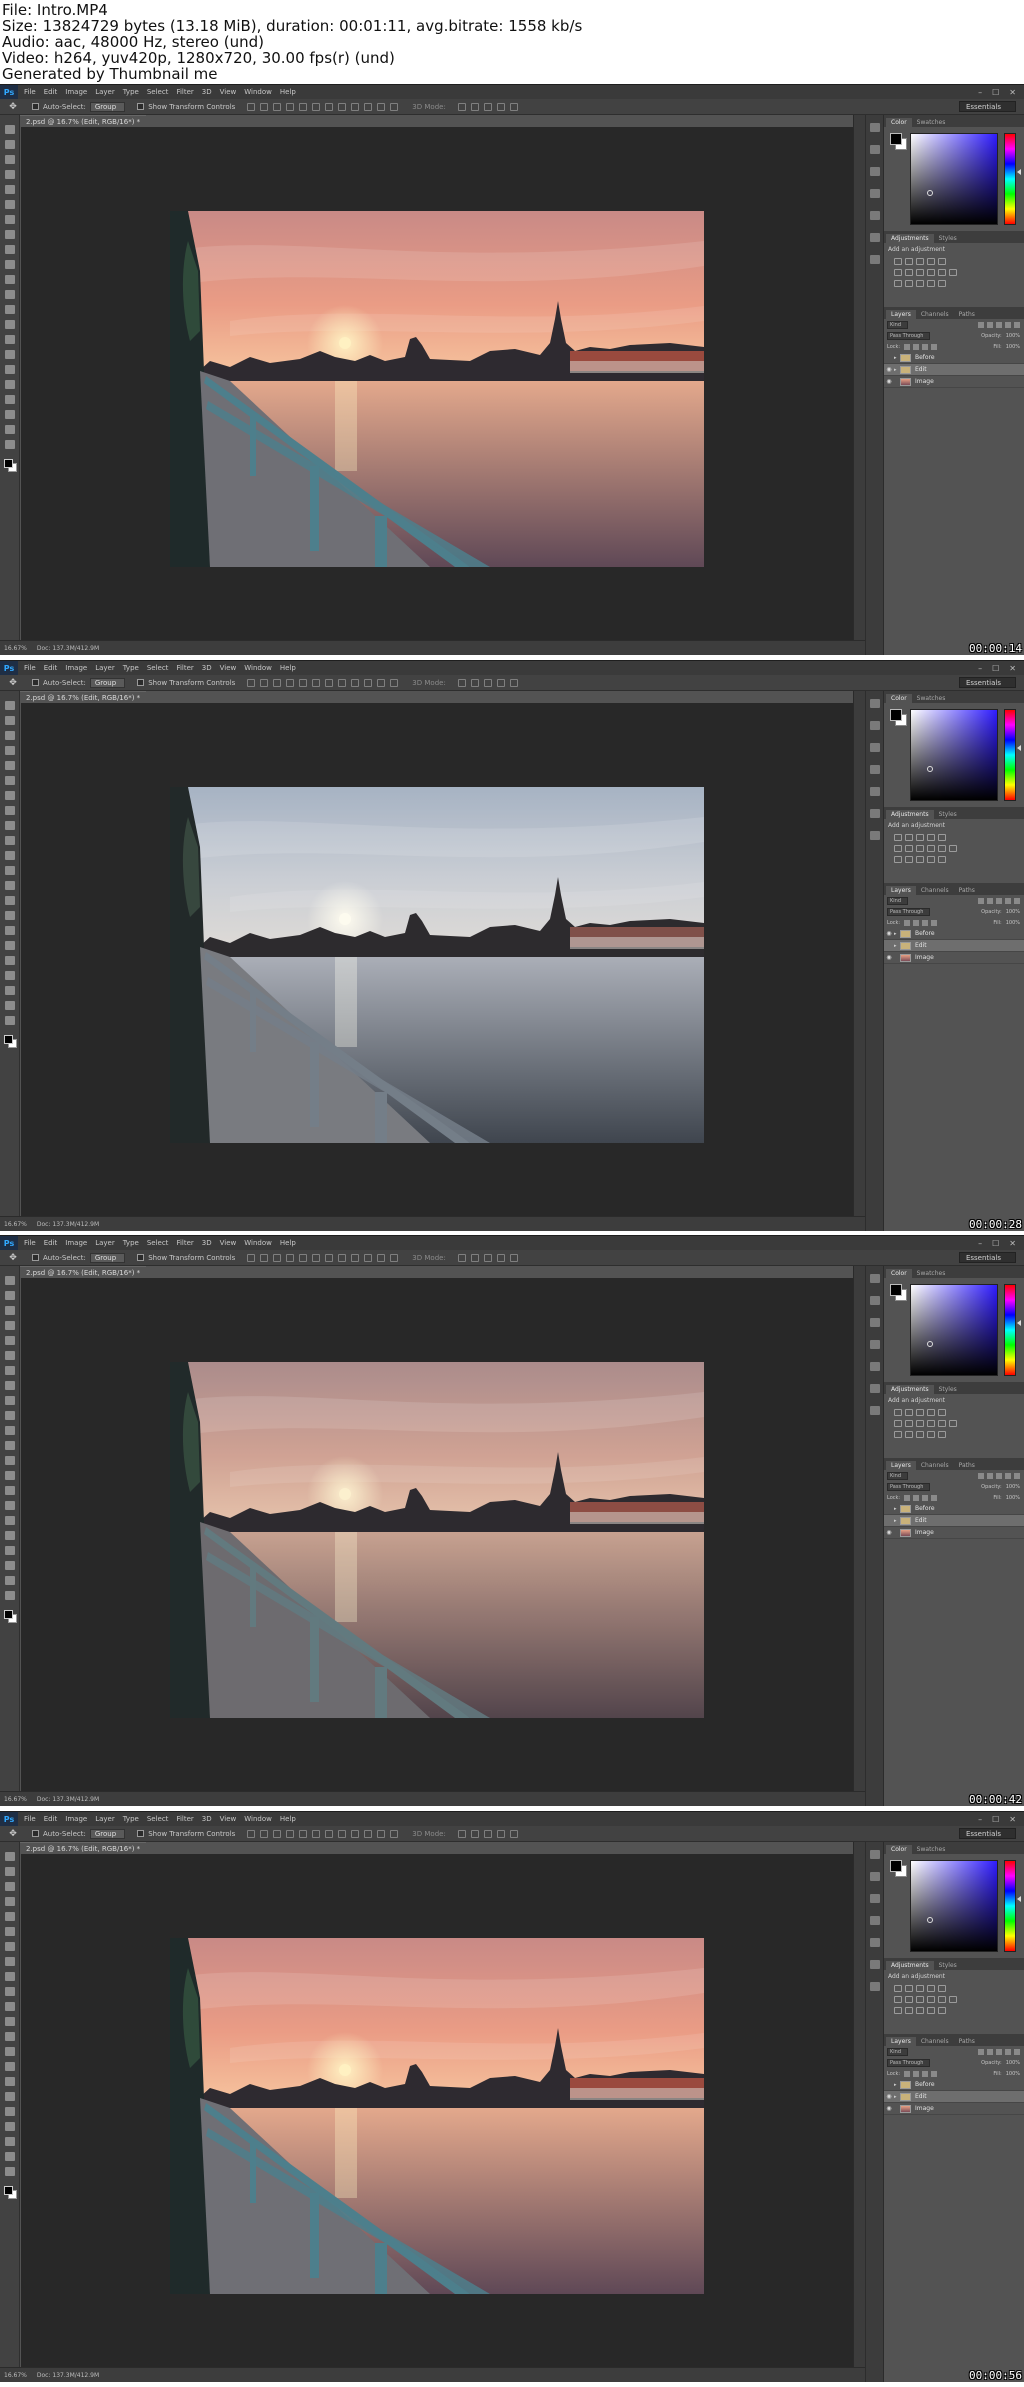  Describe the element at coordinates (10, 1976) in the screenshot. I see `brush-tool-icon` at that location.